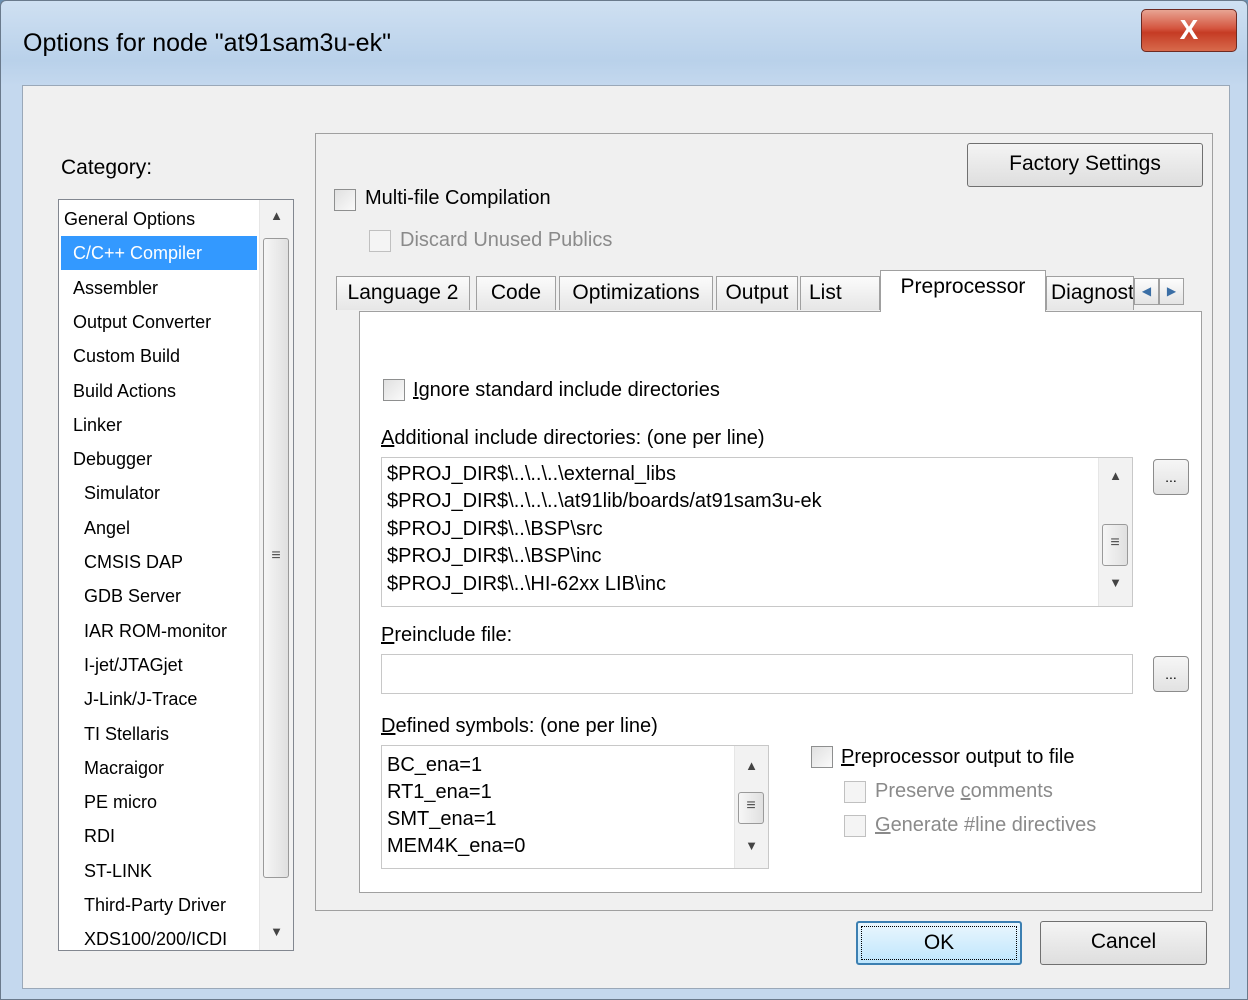  What do you see at coordinates (159, 391) in the screenshot?
I see `category-item: Build Actions` at bounding box center [159, 391].